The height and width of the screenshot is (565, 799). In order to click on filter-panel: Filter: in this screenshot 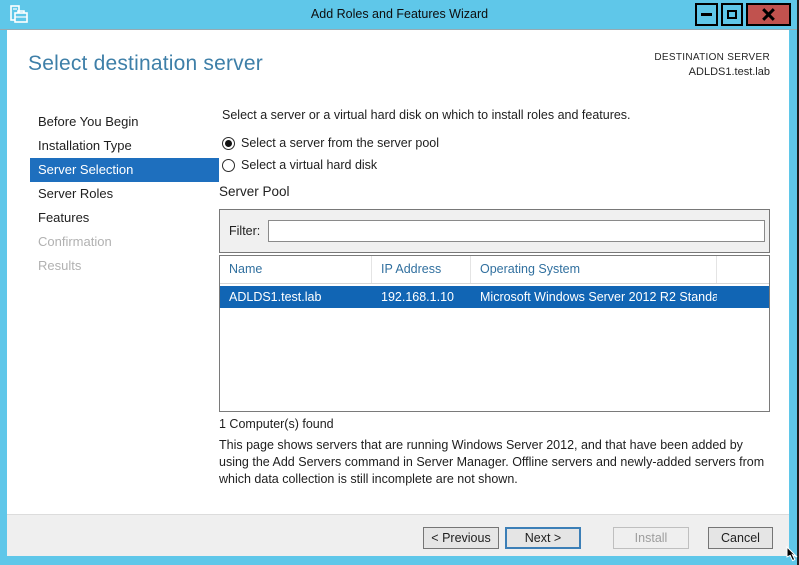, I will do `click(494, 231)`.